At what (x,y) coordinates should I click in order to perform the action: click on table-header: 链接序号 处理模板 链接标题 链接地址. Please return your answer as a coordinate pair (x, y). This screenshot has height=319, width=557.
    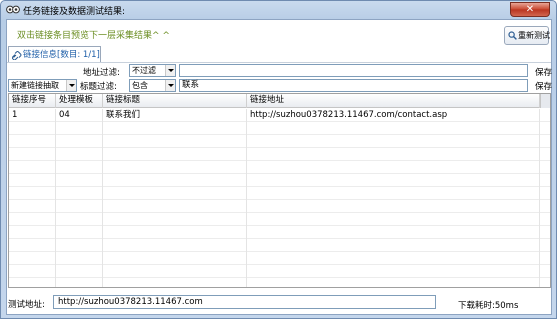
    Looking at the image, I should click on (279, 101).